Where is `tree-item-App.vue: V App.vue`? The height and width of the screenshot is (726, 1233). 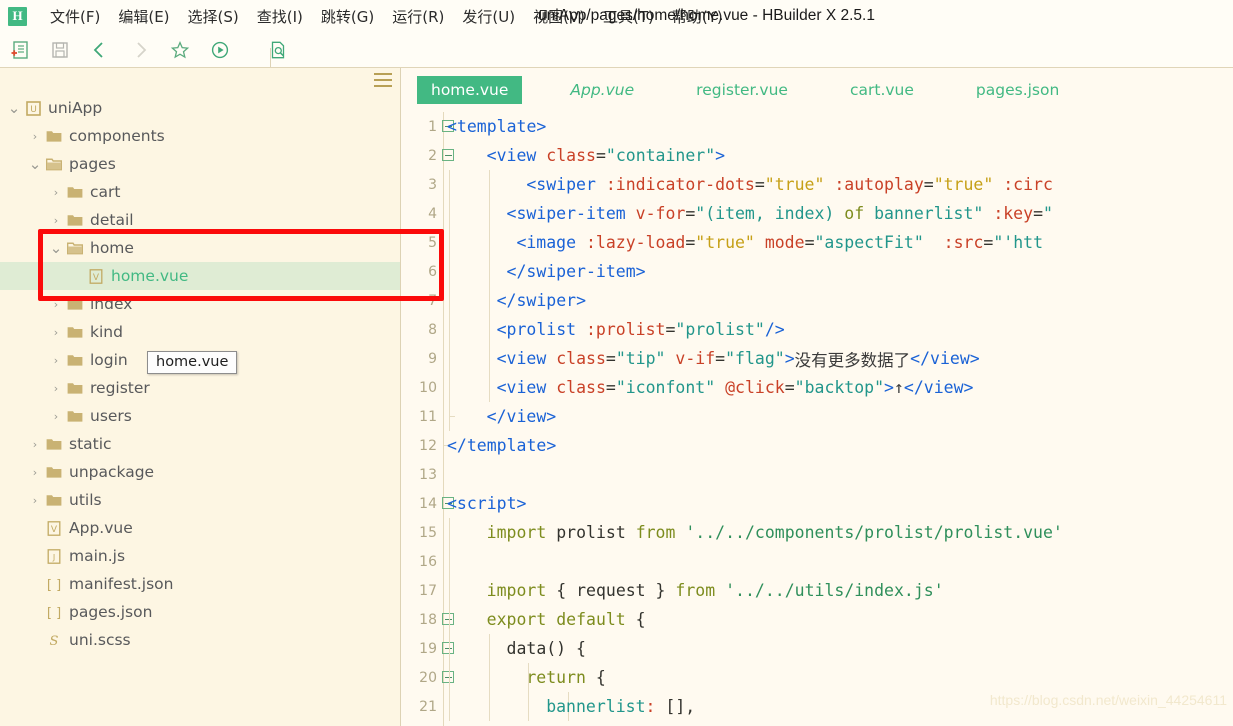 tree-item-App.vue: V App.vue is located at coordinates (200, 528).